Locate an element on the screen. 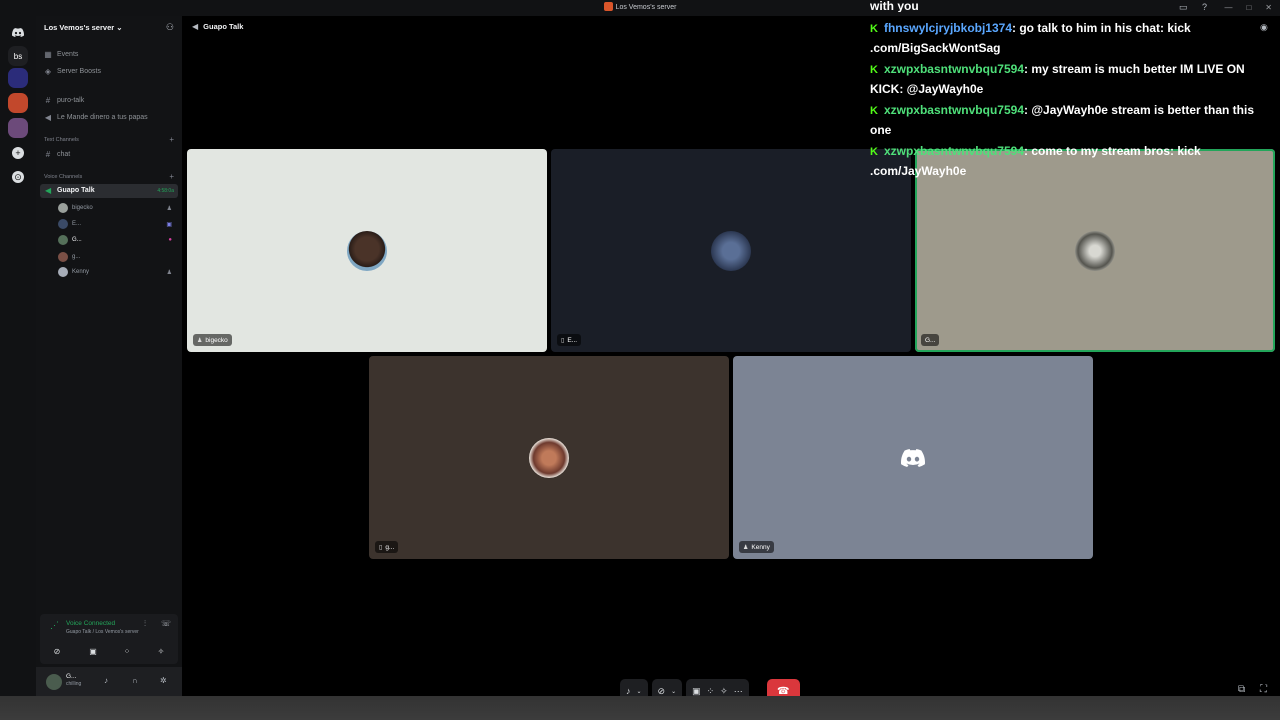 The image size is (1280, 720). popout-icon: ⧉ is located at coordinates (1241, 689).